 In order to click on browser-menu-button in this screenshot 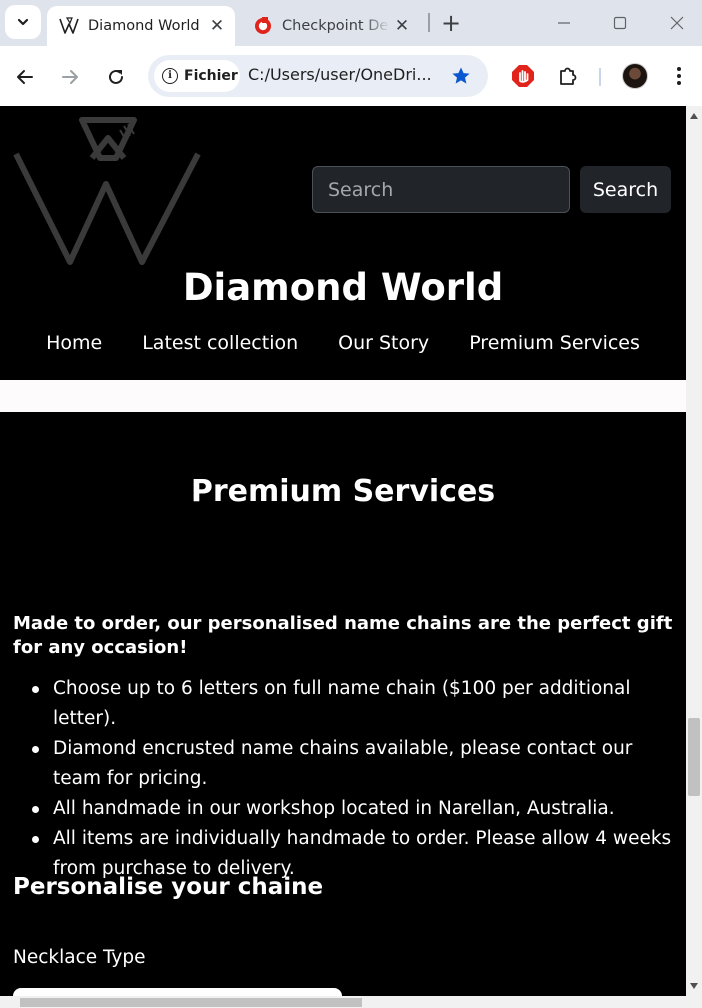, I will do `click(679, 76)`.